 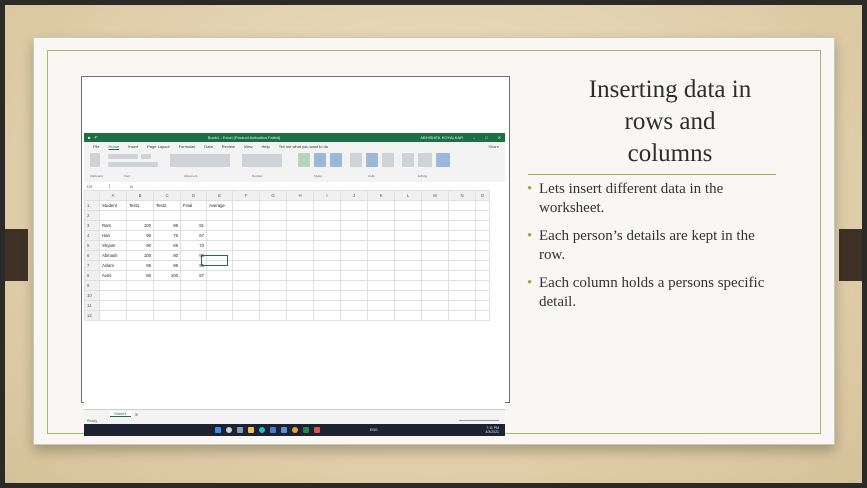 I want to click on tab-insert: Insert, so click(x=133, y=146).